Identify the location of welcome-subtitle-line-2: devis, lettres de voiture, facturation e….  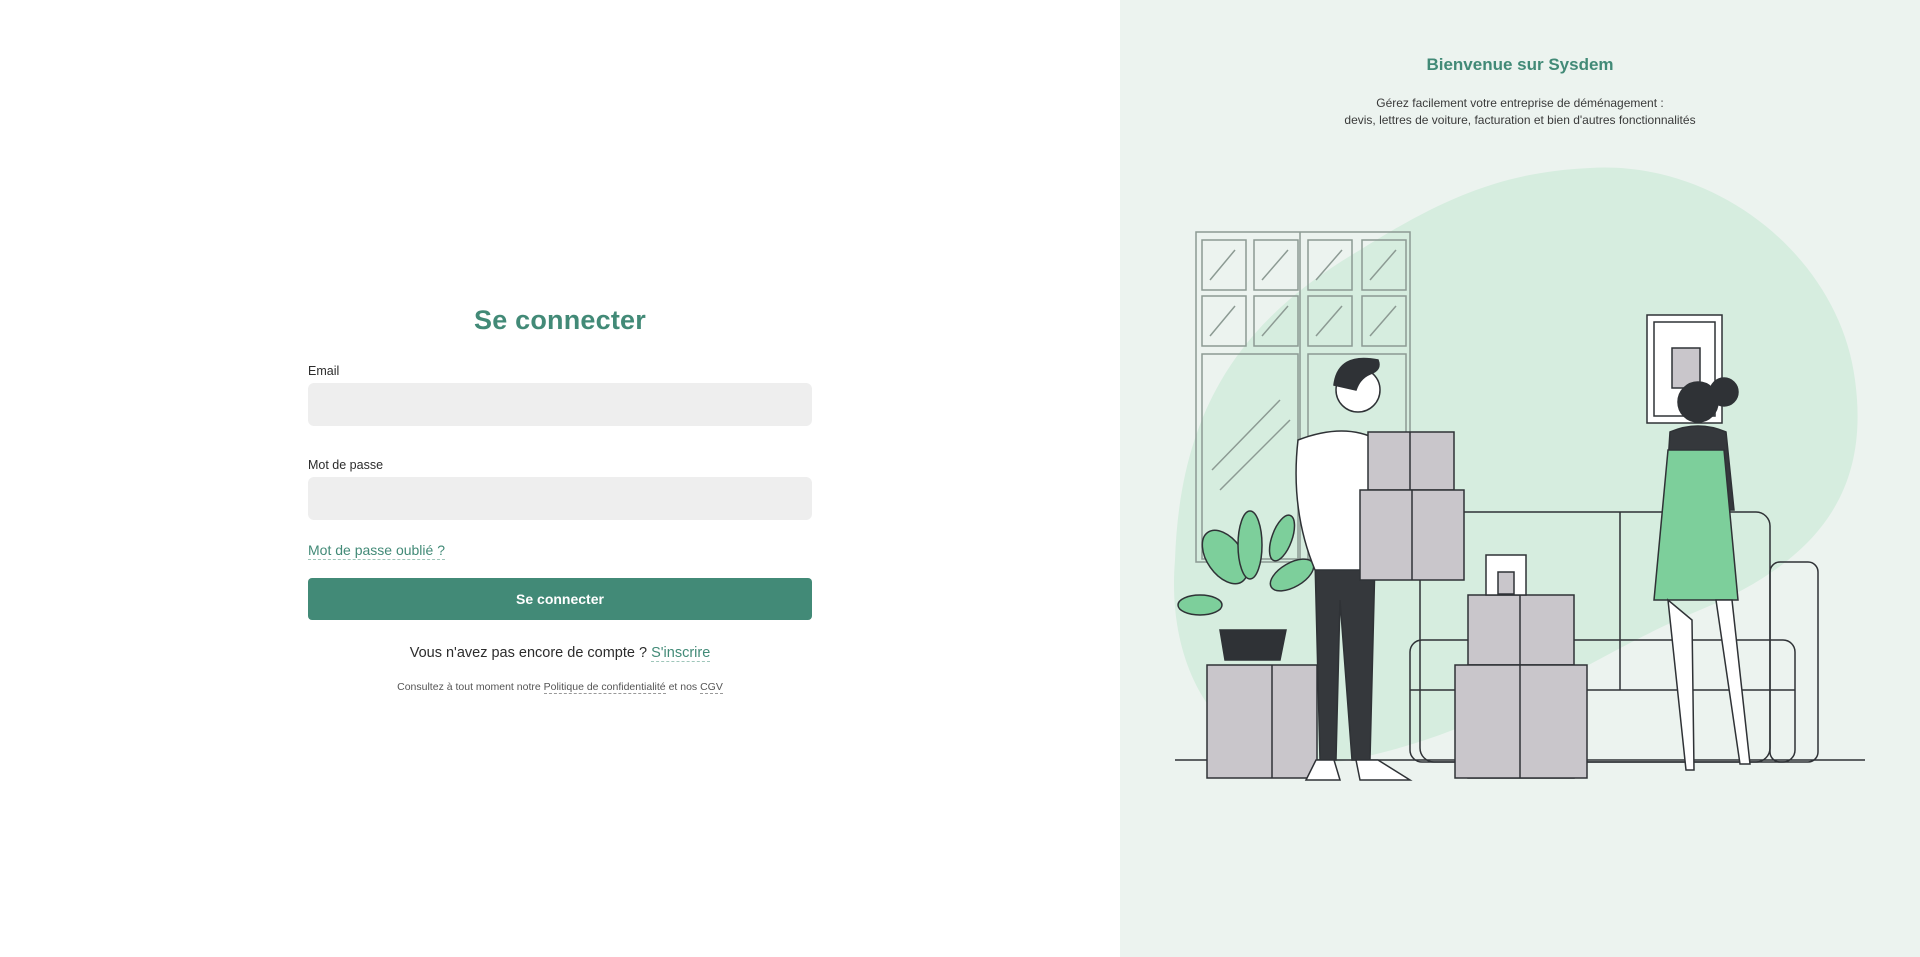
(1520, 120).